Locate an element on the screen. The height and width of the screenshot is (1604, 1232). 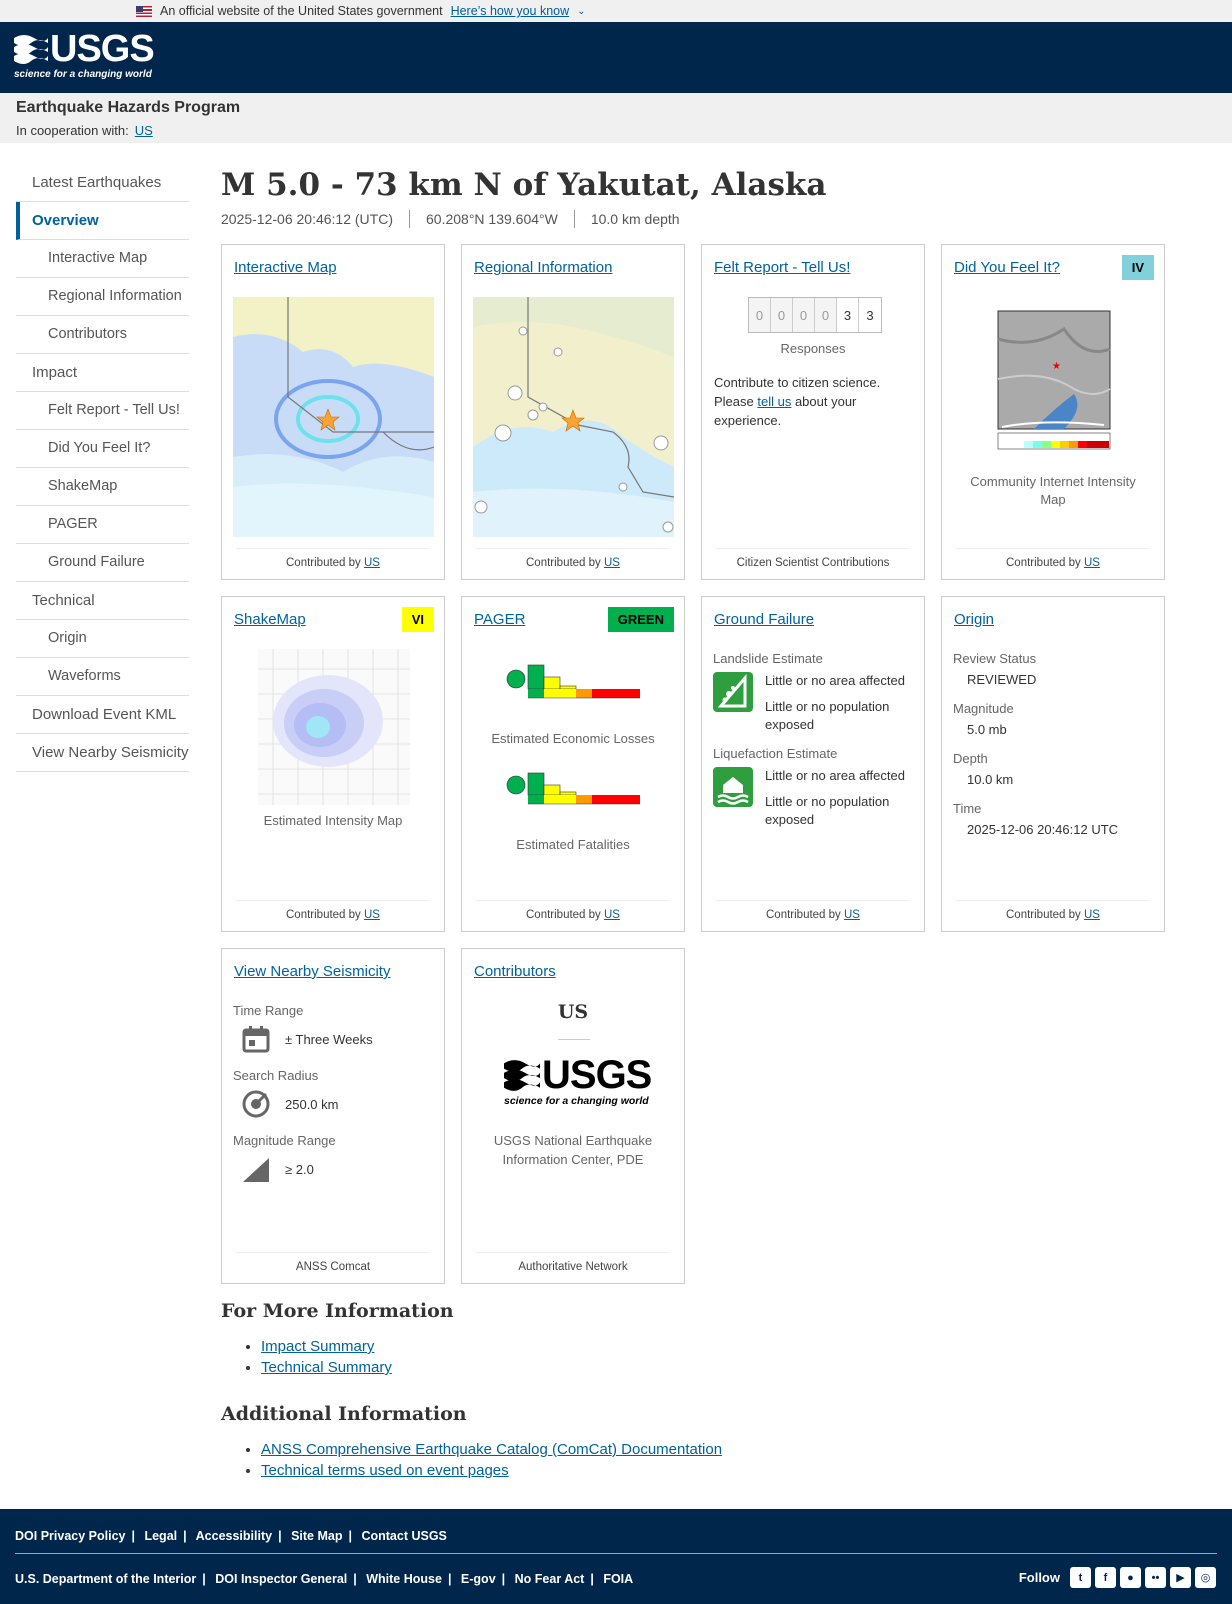
tell-us-link: tell us is located at coordinates (774, 401).